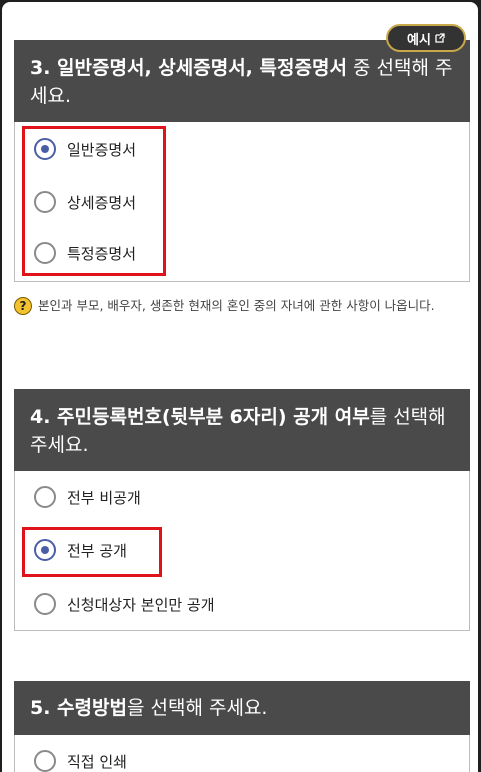  I want to click on option-label: 직접 인쇄, so click(97, 761).